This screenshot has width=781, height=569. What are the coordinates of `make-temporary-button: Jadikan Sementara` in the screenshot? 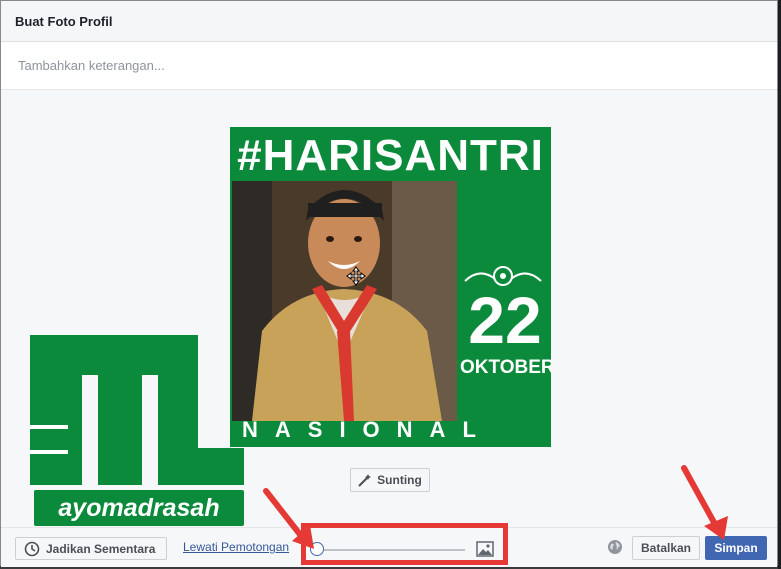 It's located at (91, 548).